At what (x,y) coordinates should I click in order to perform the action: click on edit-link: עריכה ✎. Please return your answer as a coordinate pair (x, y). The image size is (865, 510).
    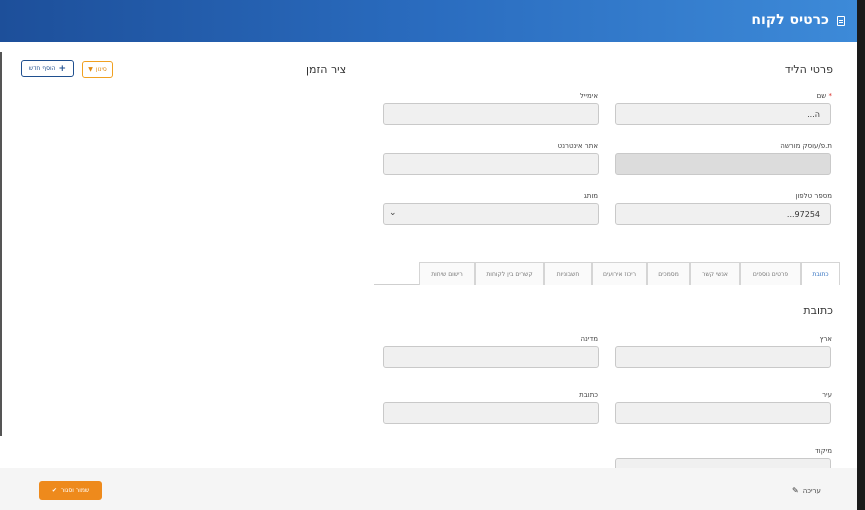
    Looking at the image, I should click on (806, 490).